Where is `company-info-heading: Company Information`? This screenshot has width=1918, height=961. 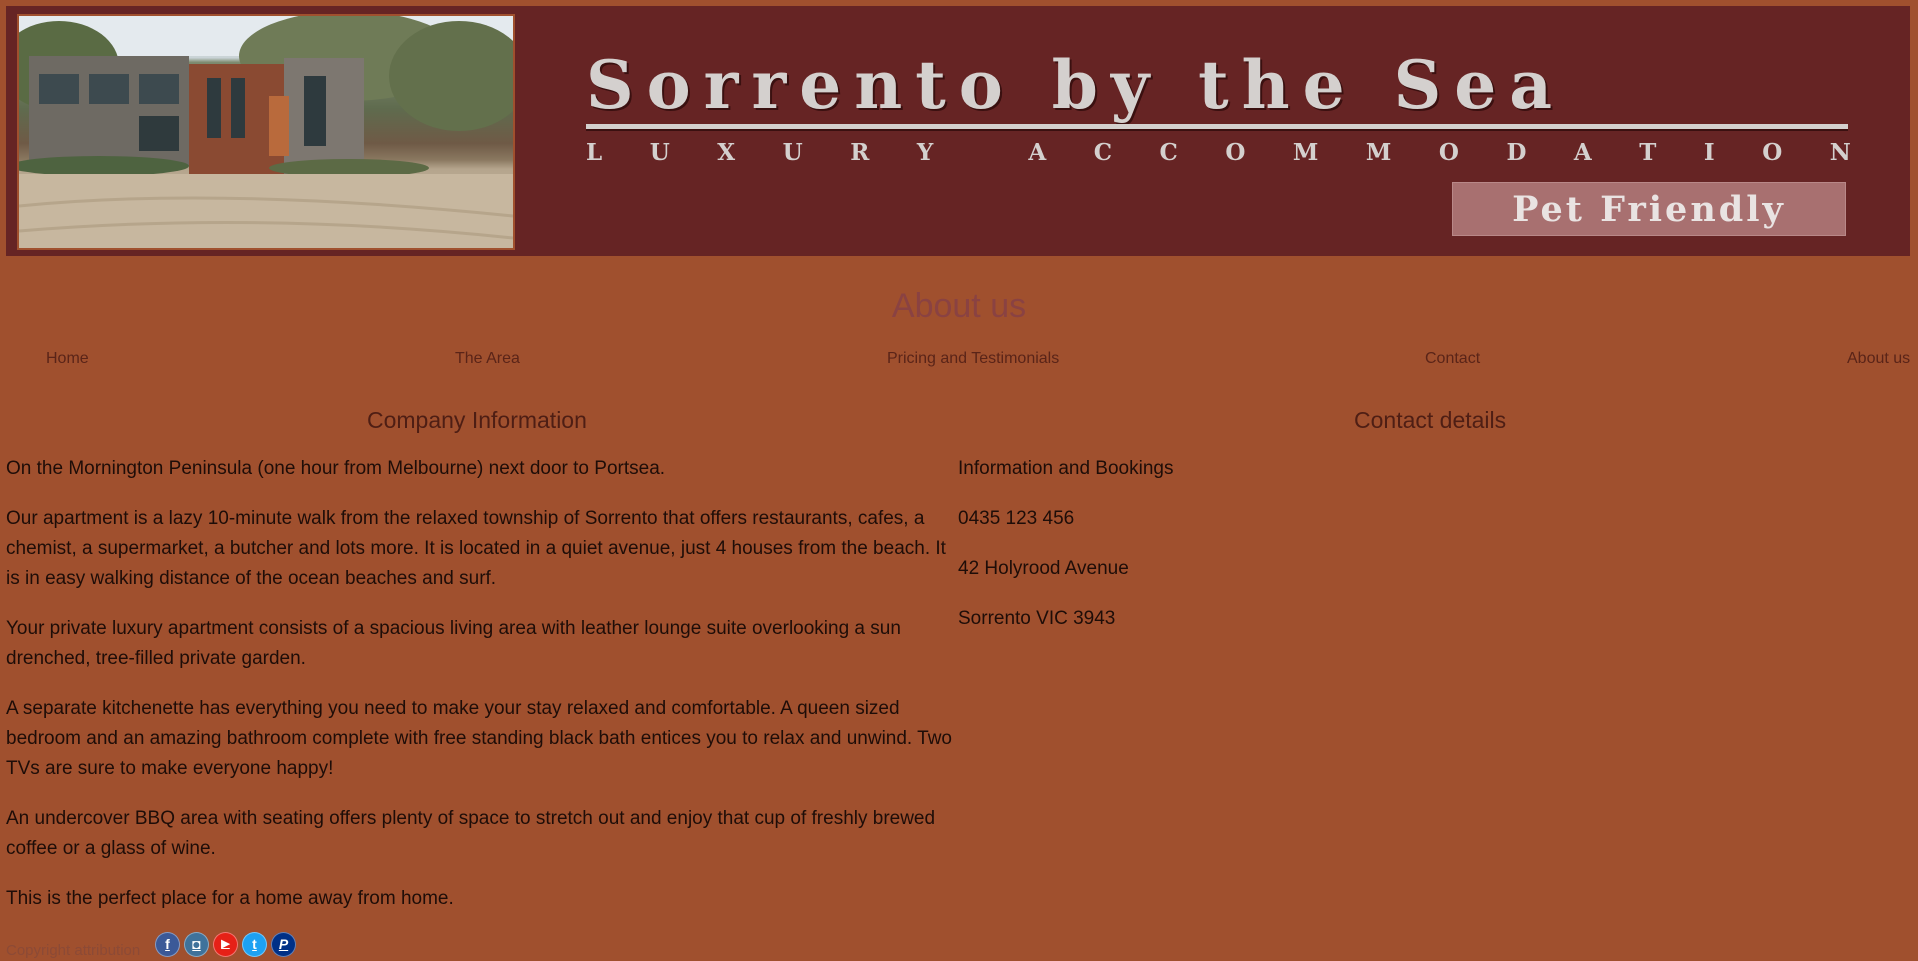
company-info-heading: Company Information is located at coordinates (477, 420).